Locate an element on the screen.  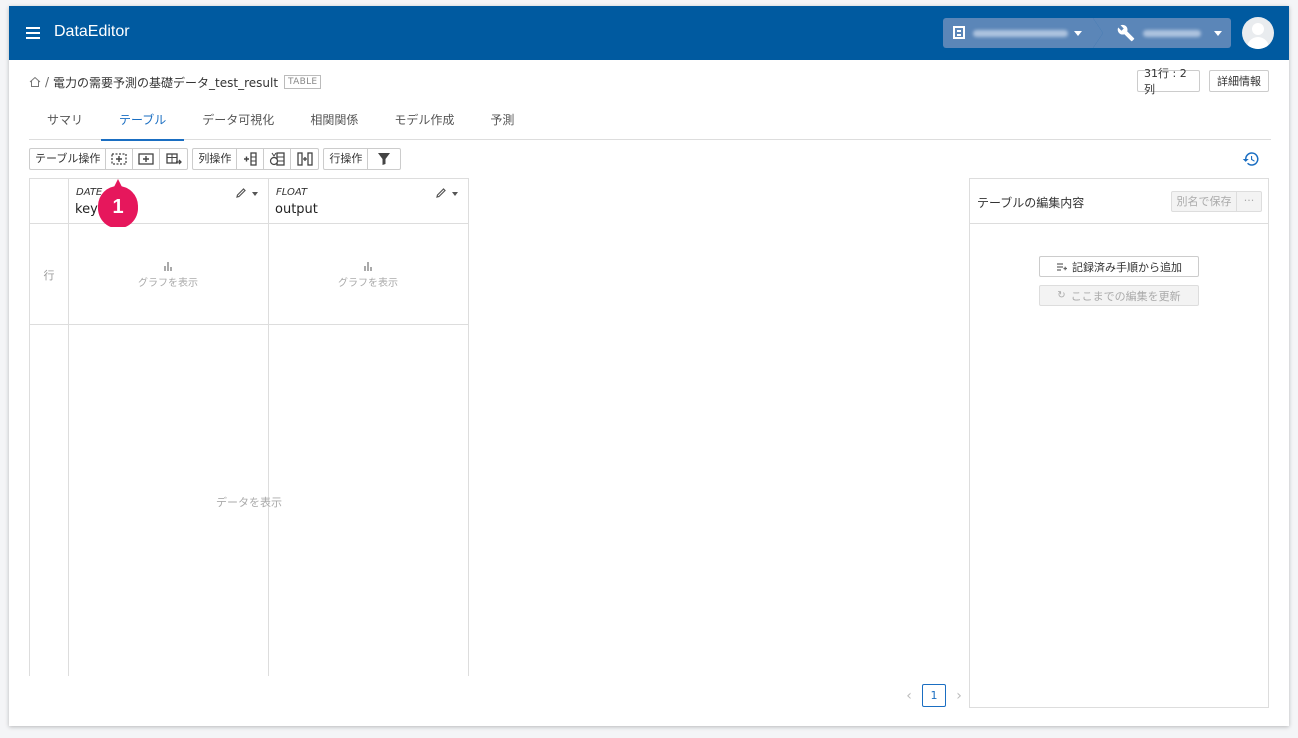
prev-page-icon: ‹ is located at coordinates (909, 696).